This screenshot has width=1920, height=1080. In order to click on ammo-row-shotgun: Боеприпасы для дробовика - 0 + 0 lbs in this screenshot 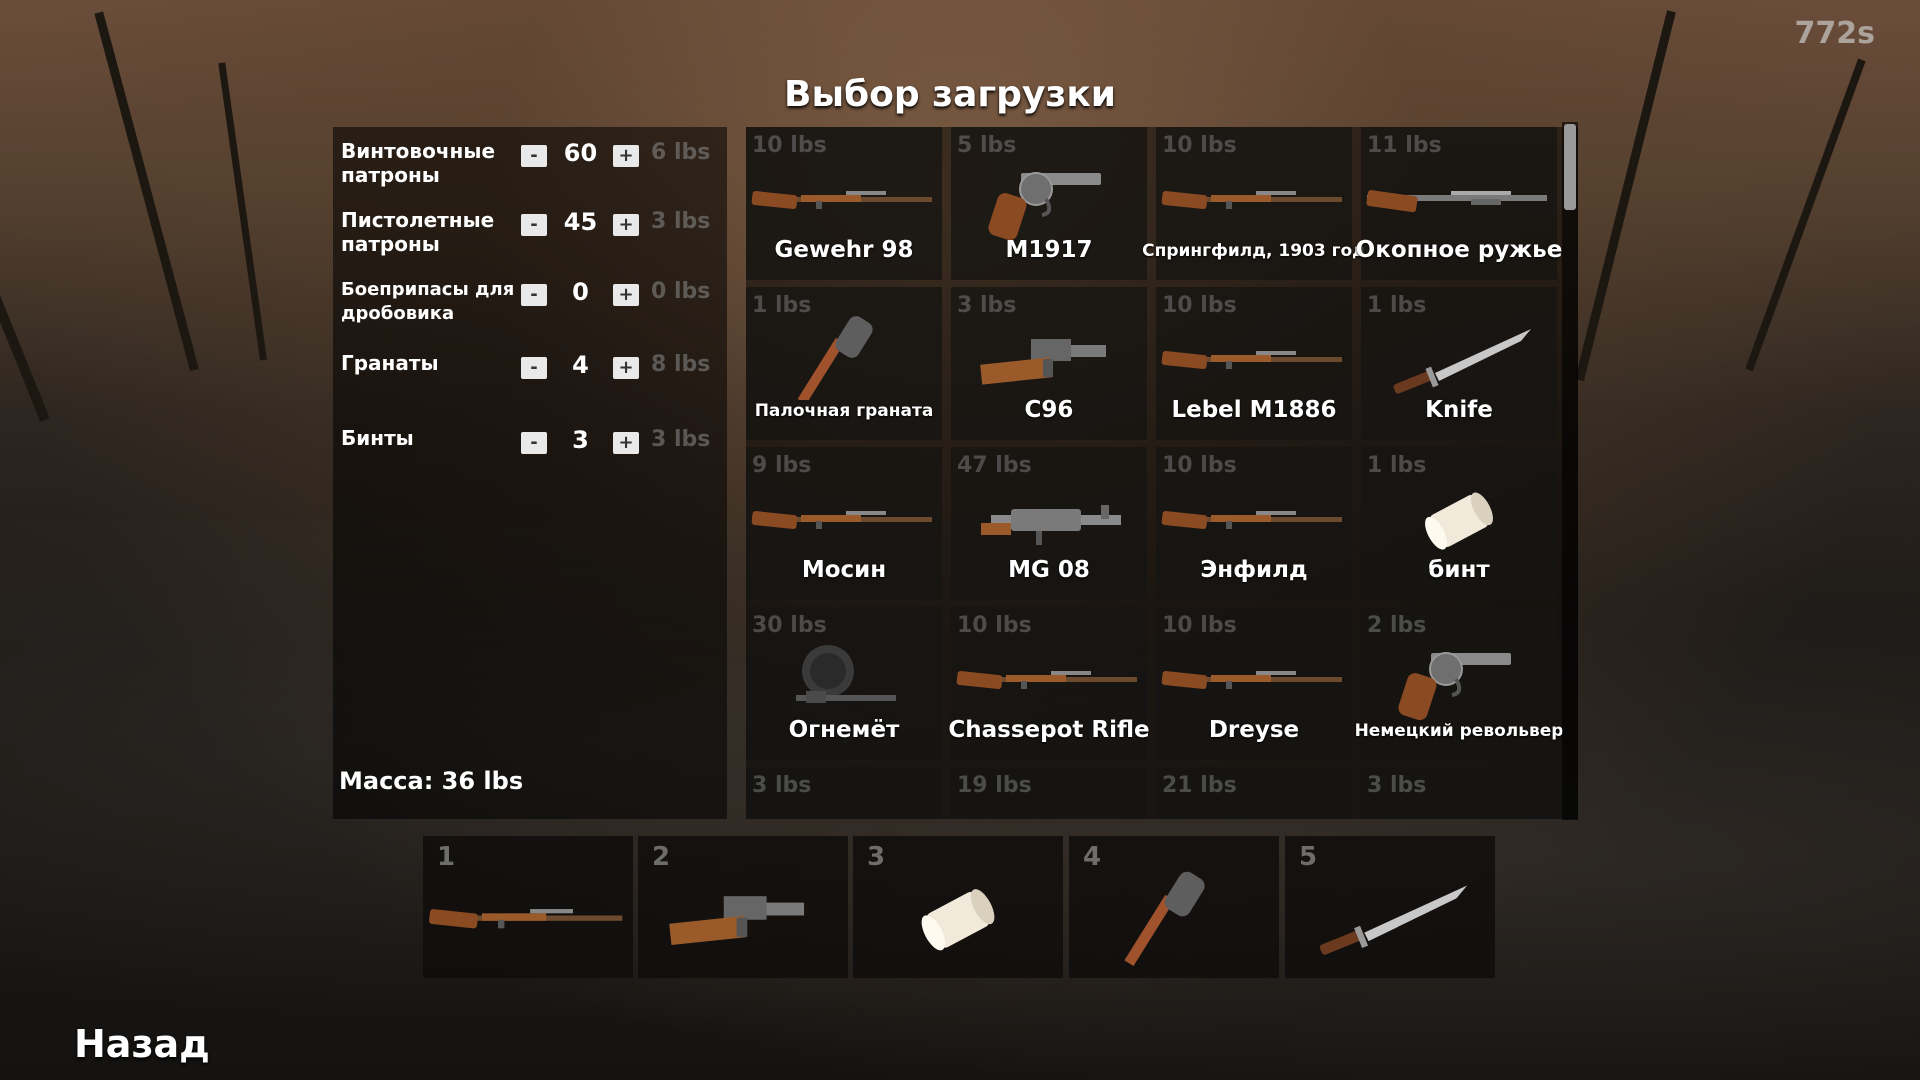, I will do `click(530, 306)`.